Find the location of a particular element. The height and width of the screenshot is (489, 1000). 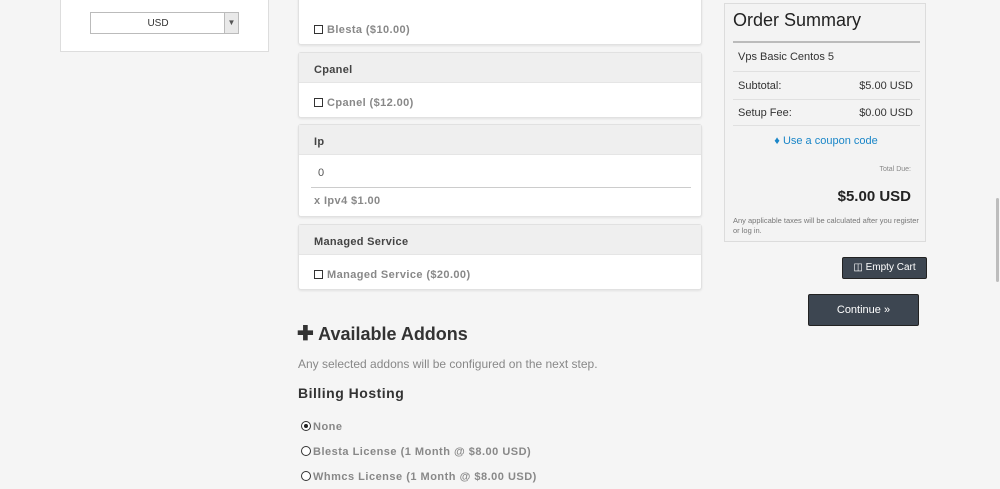

empty-cart-label: Empty Cart is located at coordinates (890, 267).